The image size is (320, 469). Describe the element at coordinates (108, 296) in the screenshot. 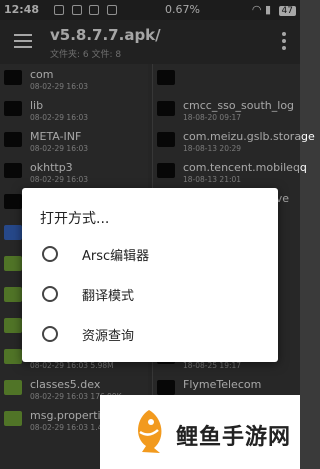

I see `option-label: 翻译模式` at that location.